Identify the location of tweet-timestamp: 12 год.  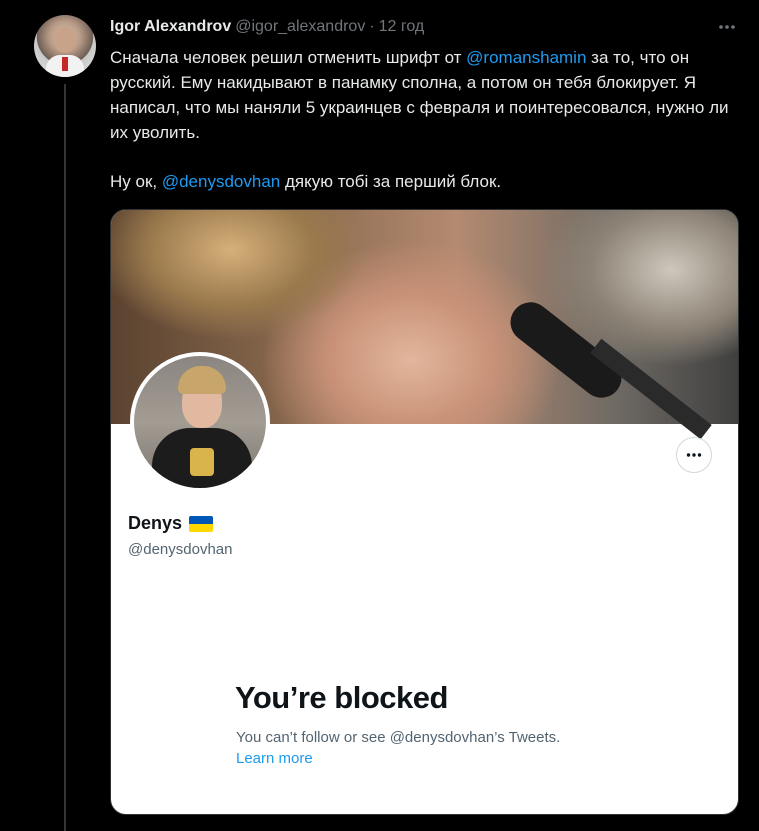
(402, 27).